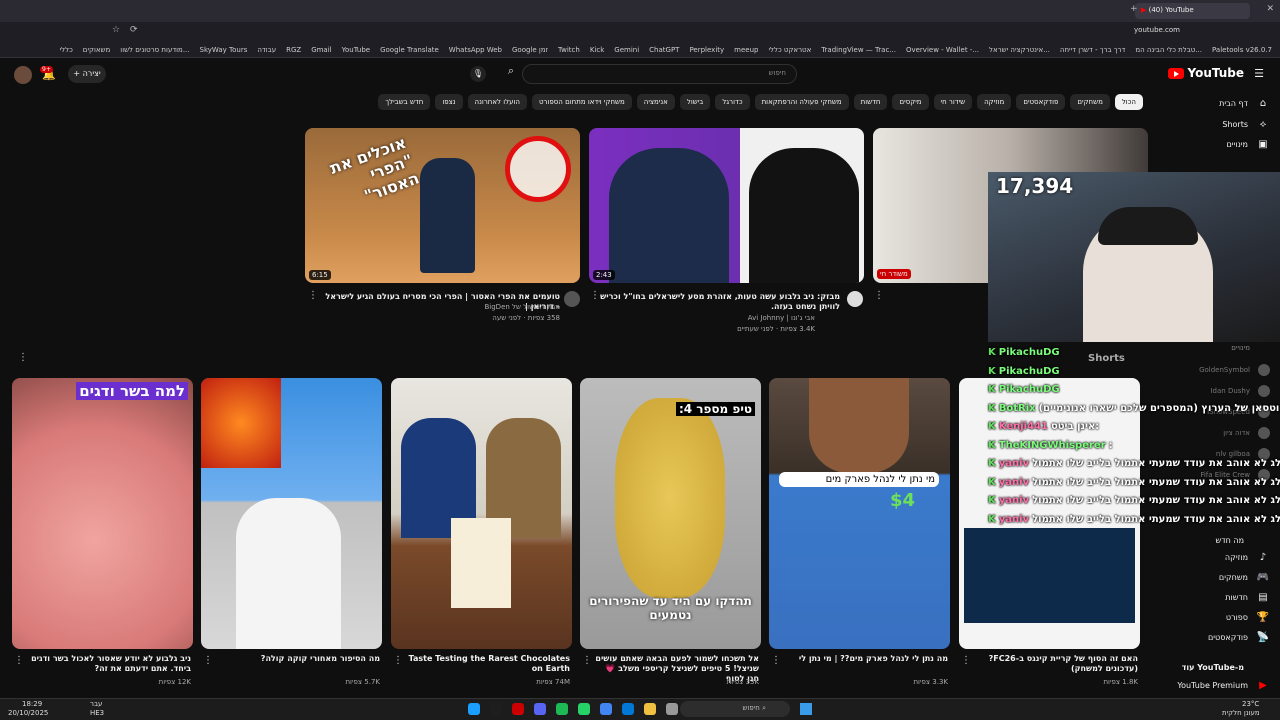 The width and height of the screenshot is (1280, 720). I want to click on short-thumbnail: מי נתן לי לנהל פארק מים $4, so click(859, 513).